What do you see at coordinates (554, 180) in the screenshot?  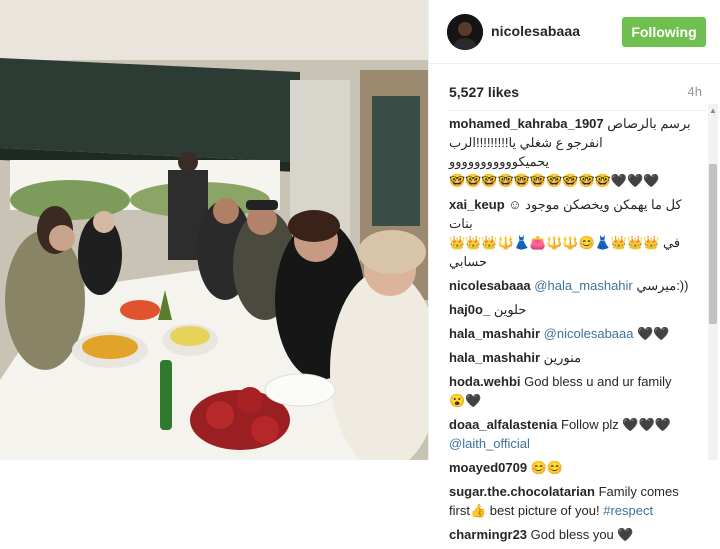 I see `comment-text: 🤓🤓🤓🤓🤓🤓🤓🤓🤓🤓🖤🖤🖤` at bounding box center [554, 180].